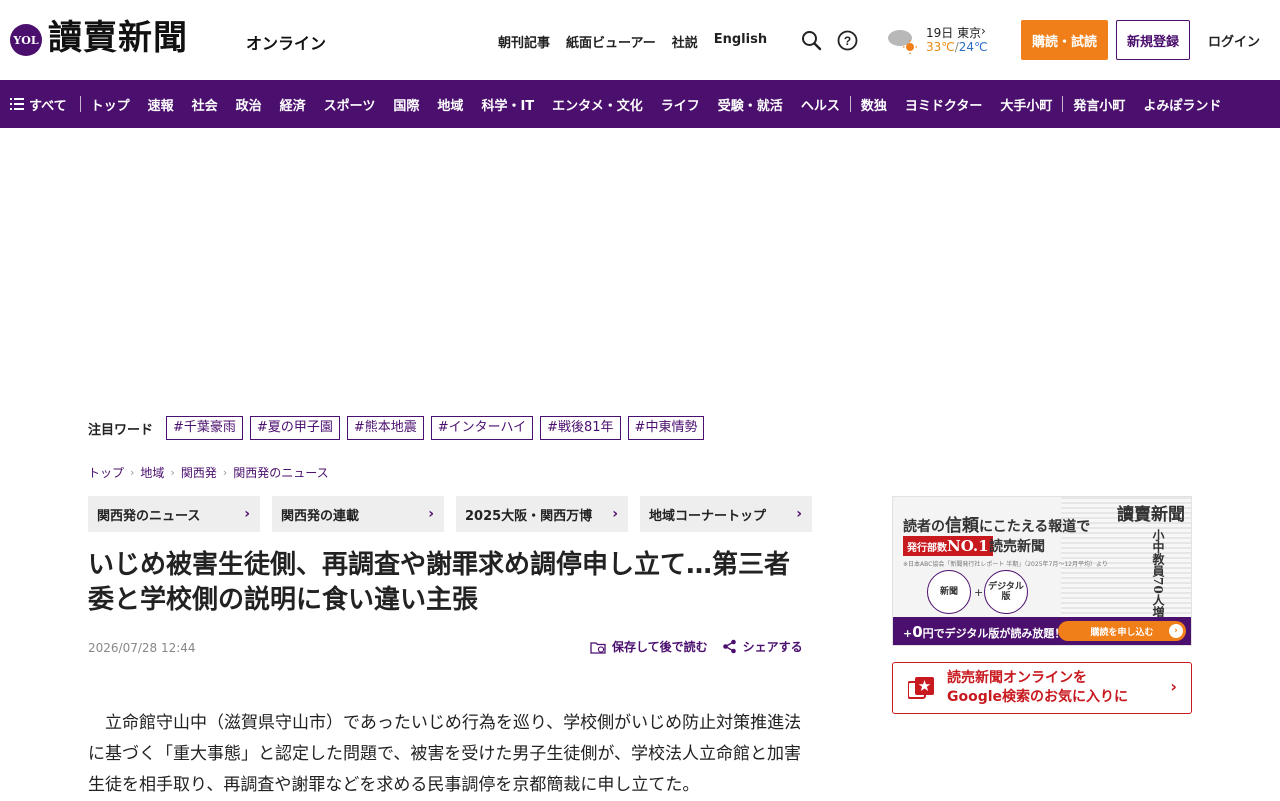 Image resolution: width=1280 pixels, height=801 pixels. What do you see at coordinates (820, 104) in the screenshot?
I see `nav-item-health: ヘルス` at bounding box center [820, 104].